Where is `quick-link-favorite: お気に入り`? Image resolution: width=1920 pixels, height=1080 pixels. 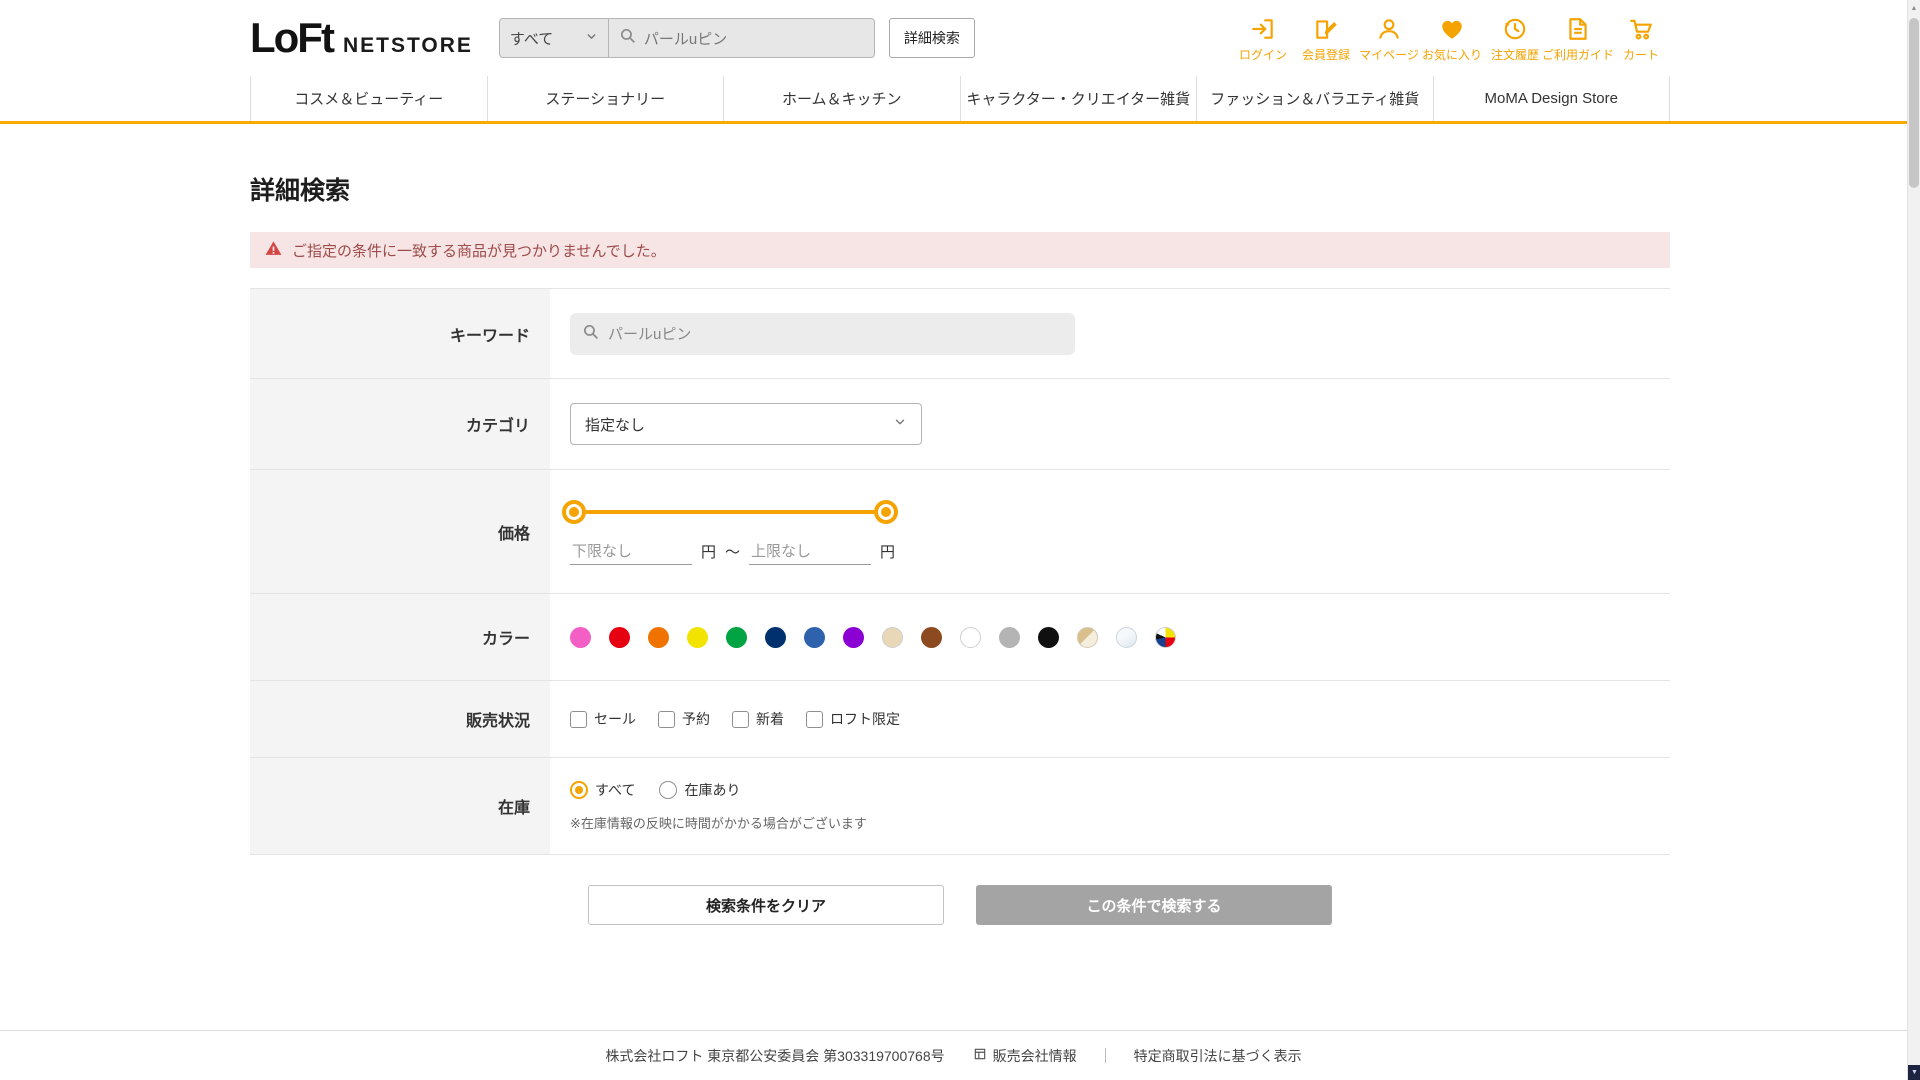
quick-link-favorite: お気に入り is located at coordinates (1452, 38).